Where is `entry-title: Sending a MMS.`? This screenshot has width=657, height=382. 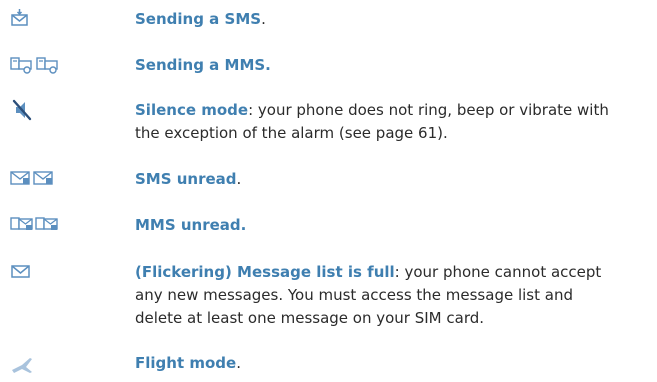 entry-title: Sending a MMS. is located at coordinates (203, 65).